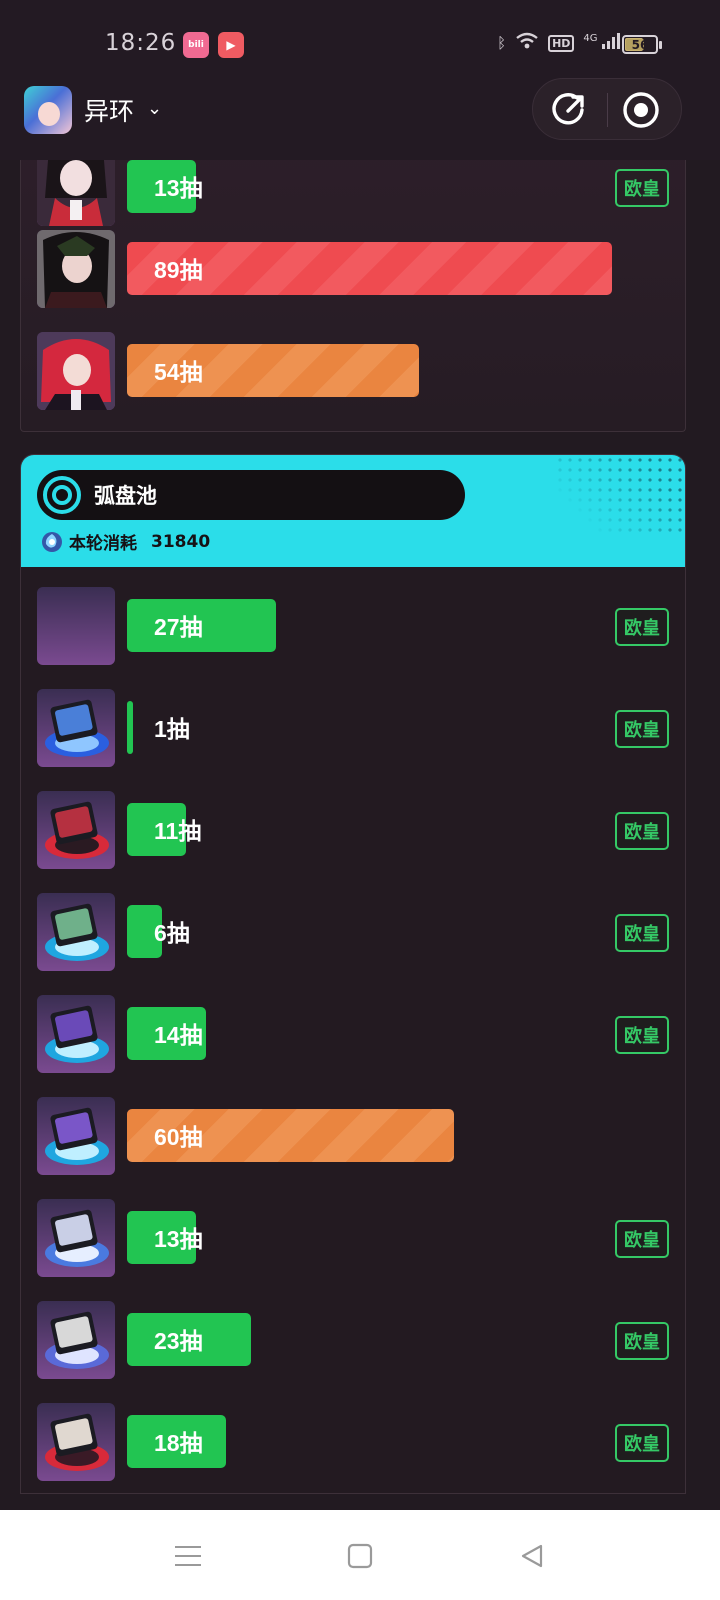  Describe the element at coordinates (62, 495) in the screenshot. I see `target-ring-icon` at that location.